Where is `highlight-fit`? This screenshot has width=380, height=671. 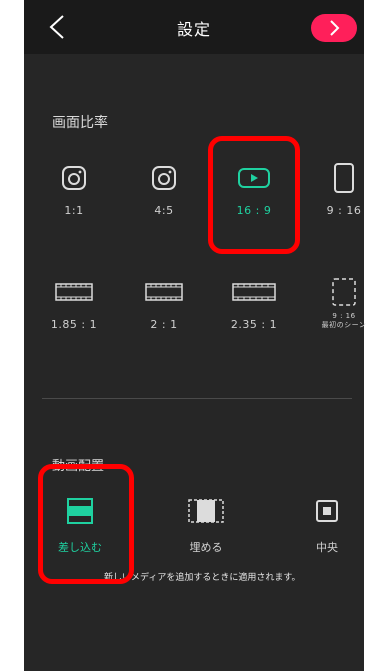 highlight-fit is located at coordinates (86, 524).